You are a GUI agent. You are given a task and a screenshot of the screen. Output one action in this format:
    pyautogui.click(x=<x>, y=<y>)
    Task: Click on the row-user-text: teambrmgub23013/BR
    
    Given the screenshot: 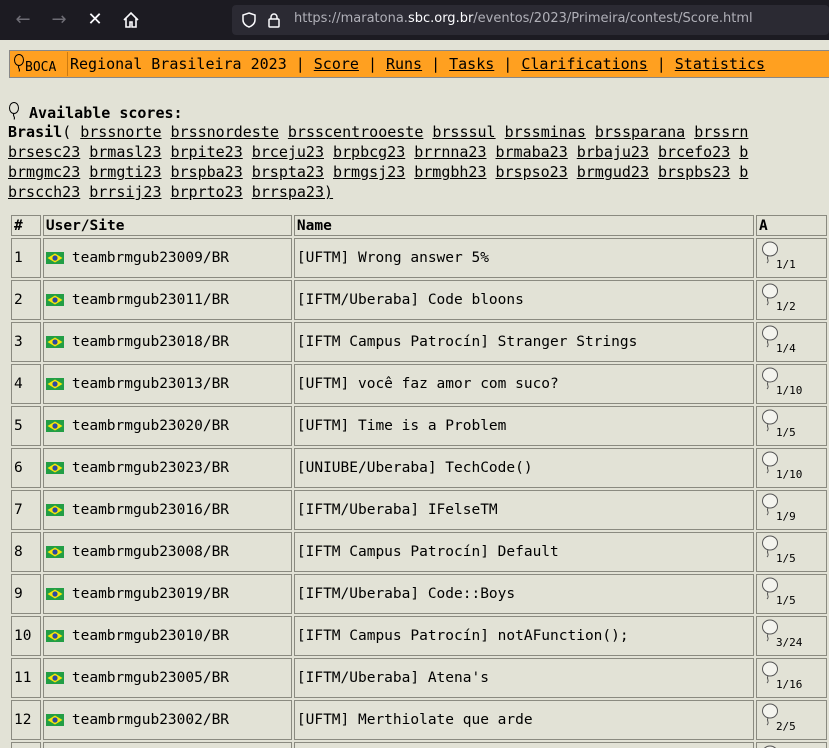 What is the action you would take?
    pyautogui.click(x=150, y=384)
    